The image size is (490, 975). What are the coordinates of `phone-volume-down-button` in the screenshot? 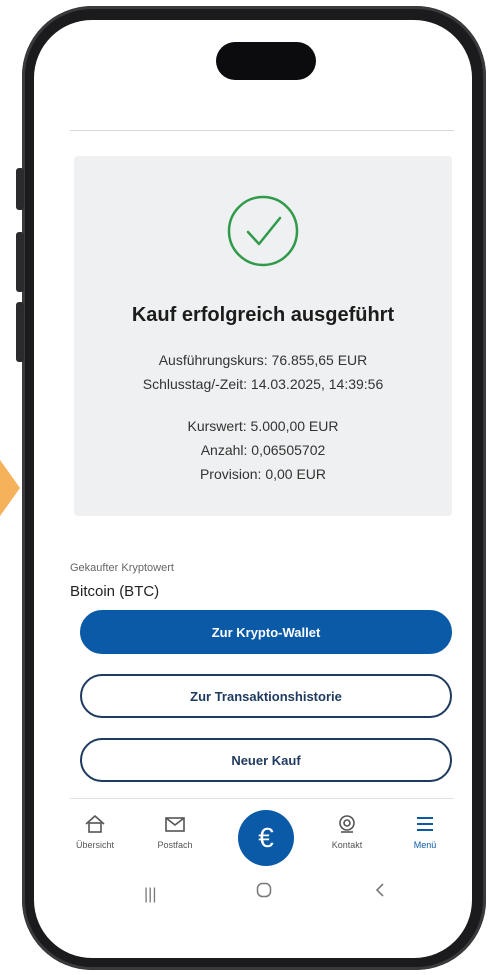 It's located at (20, 332).